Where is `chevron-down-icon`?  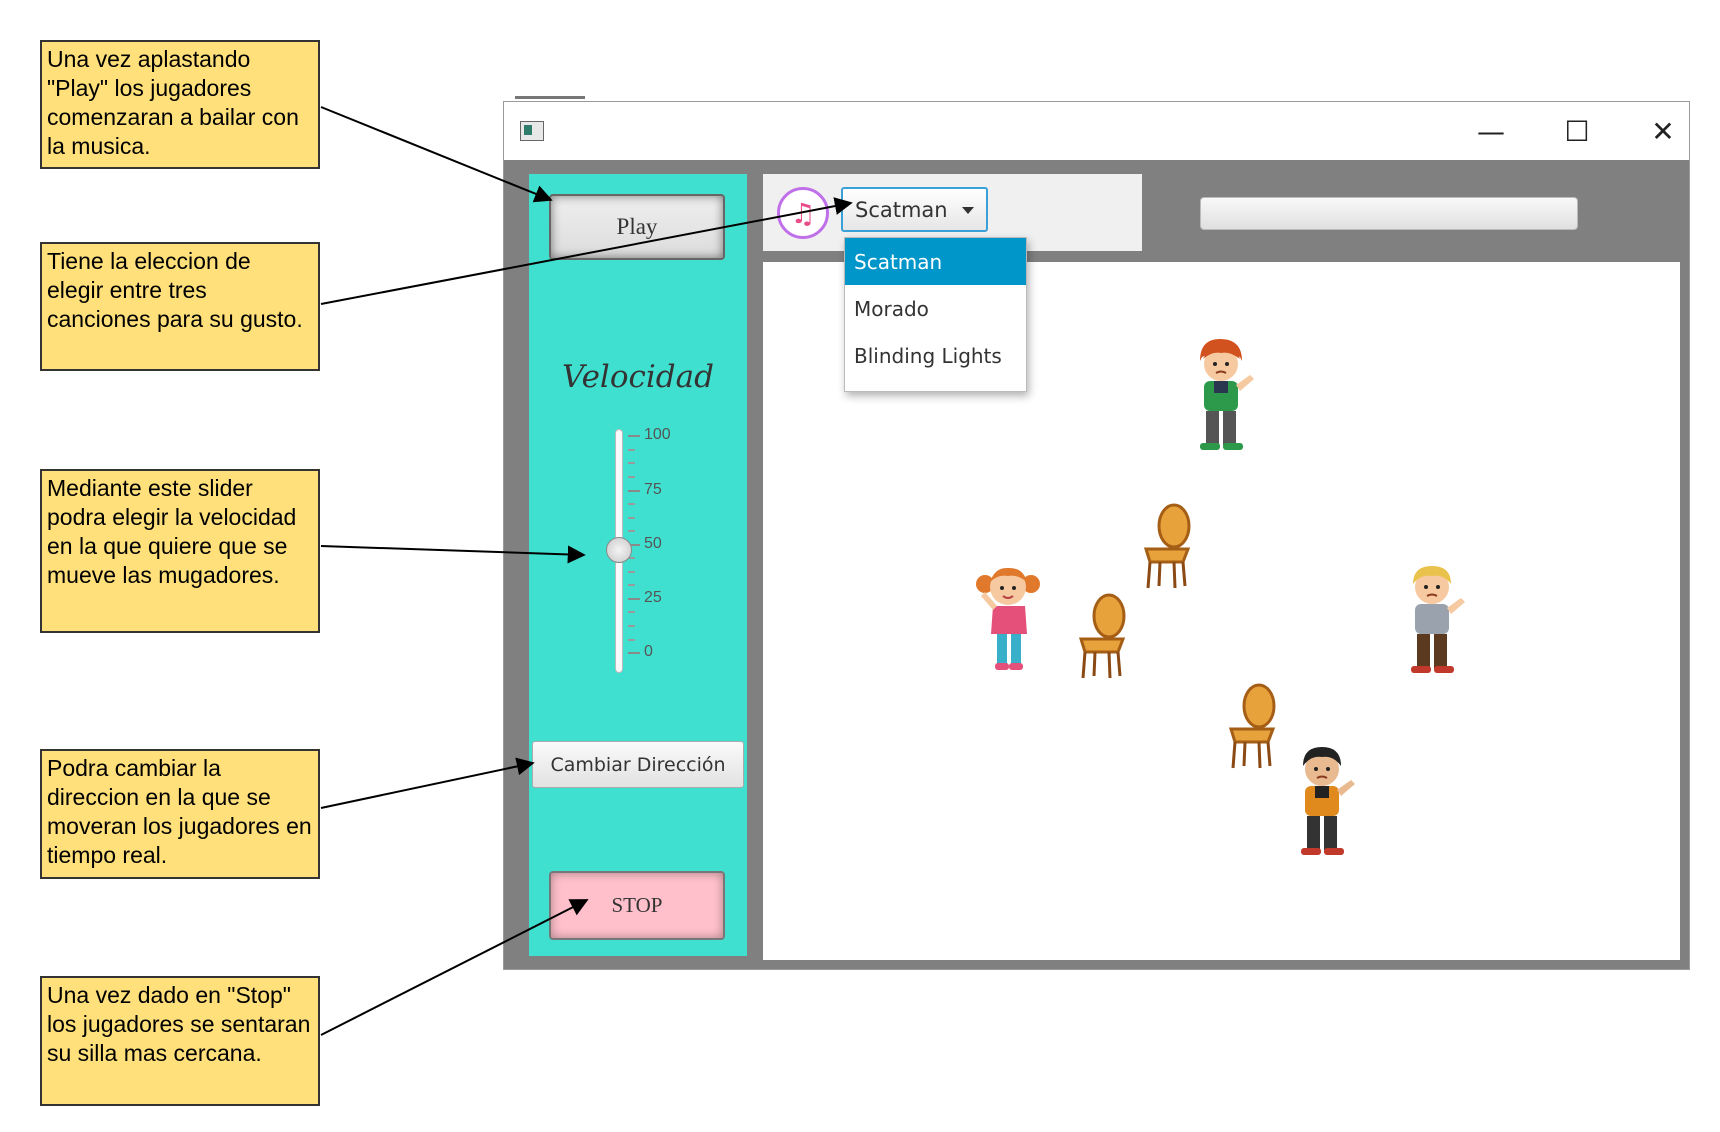 chevron-down-icon is located at coordinates (968, 210).